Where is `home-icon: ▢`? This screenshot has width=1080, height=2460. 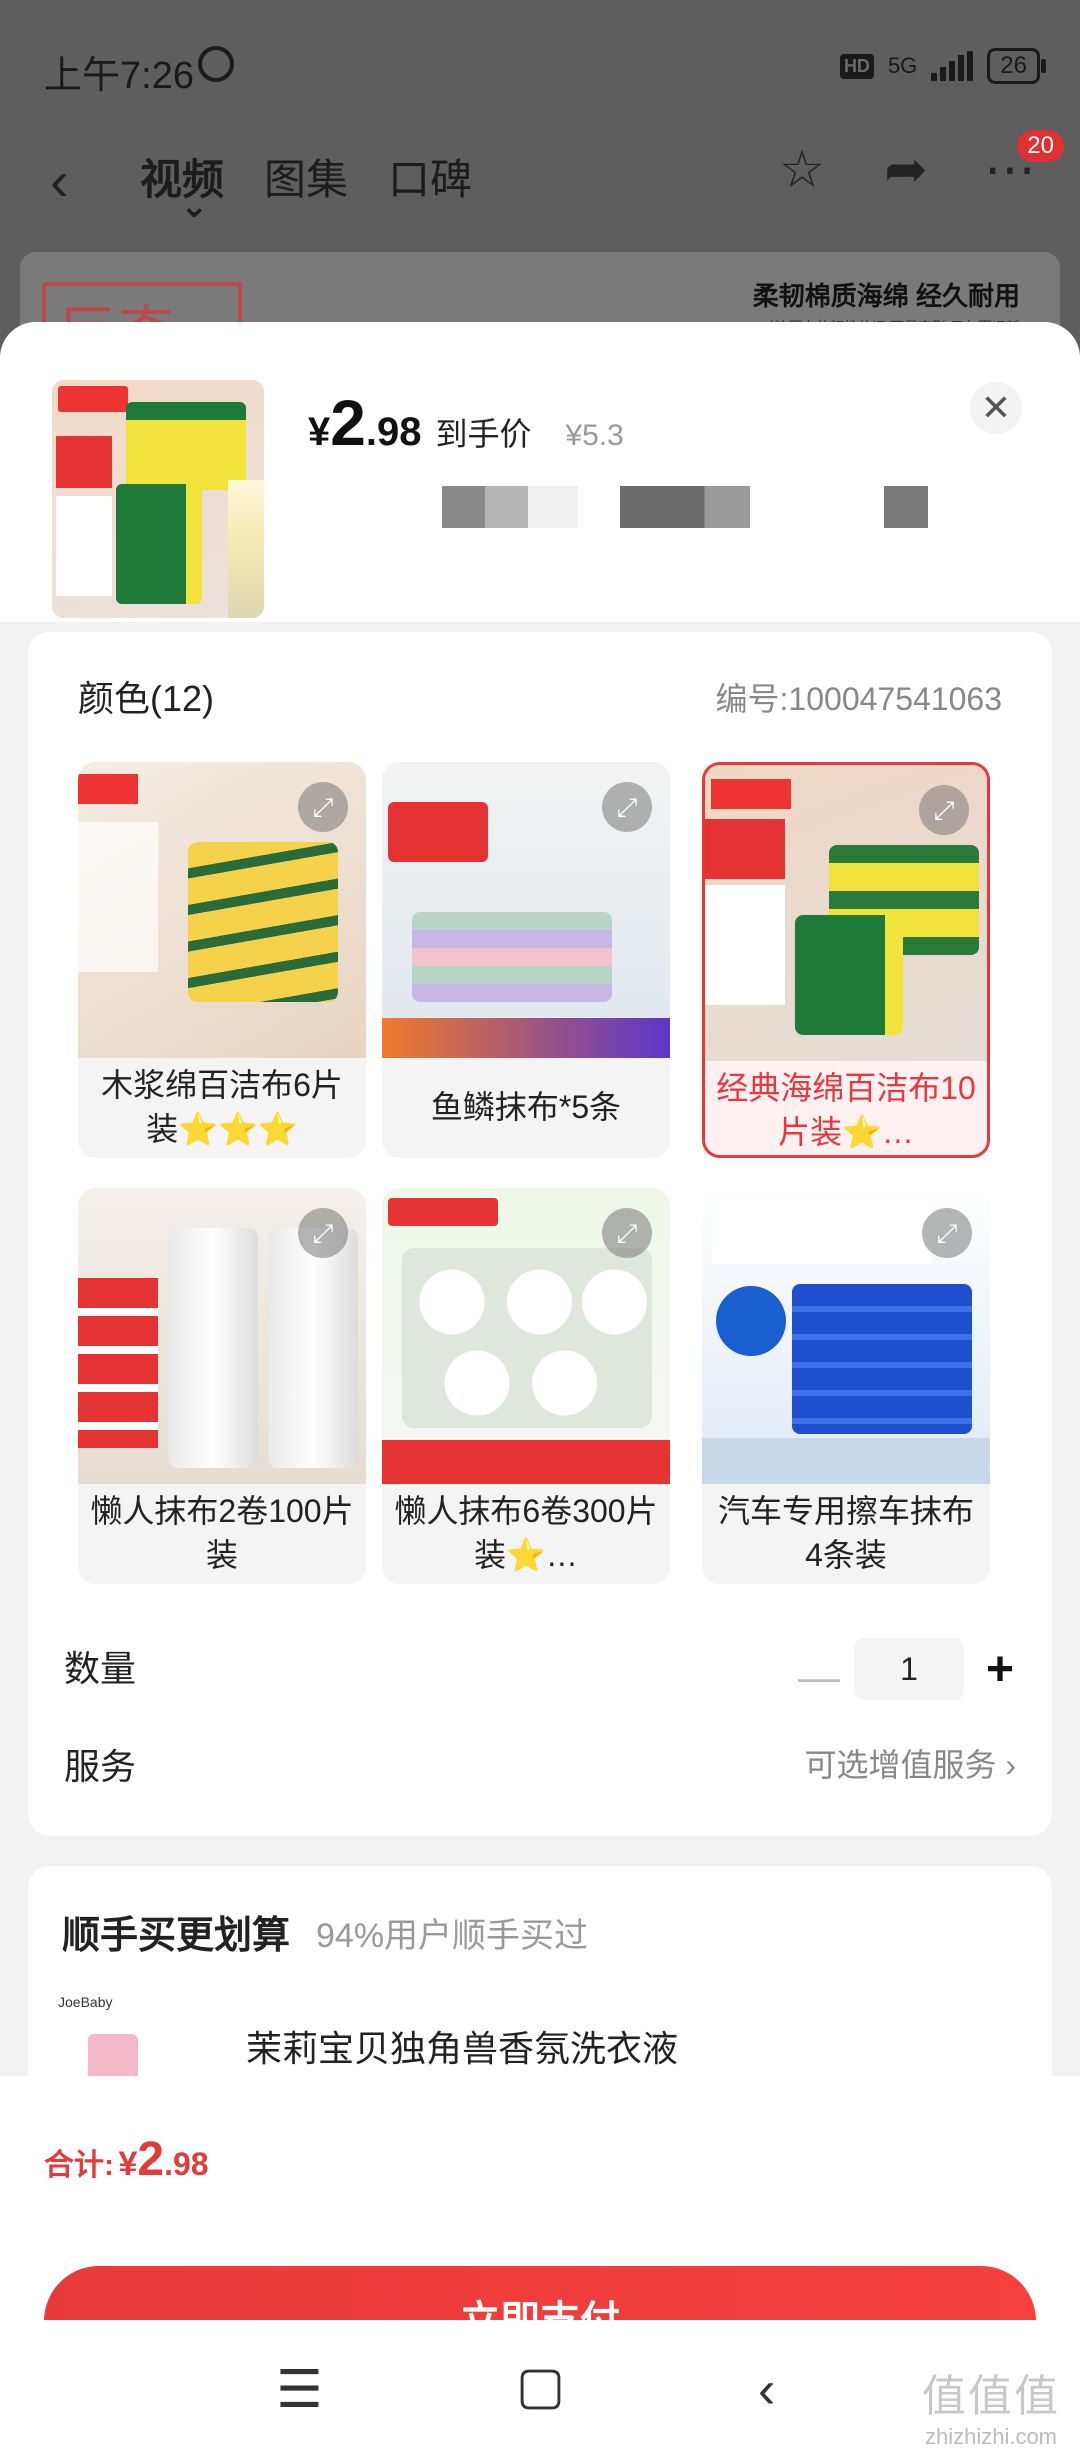
home-icon: ▢ is located at coordinates (540, 2386).